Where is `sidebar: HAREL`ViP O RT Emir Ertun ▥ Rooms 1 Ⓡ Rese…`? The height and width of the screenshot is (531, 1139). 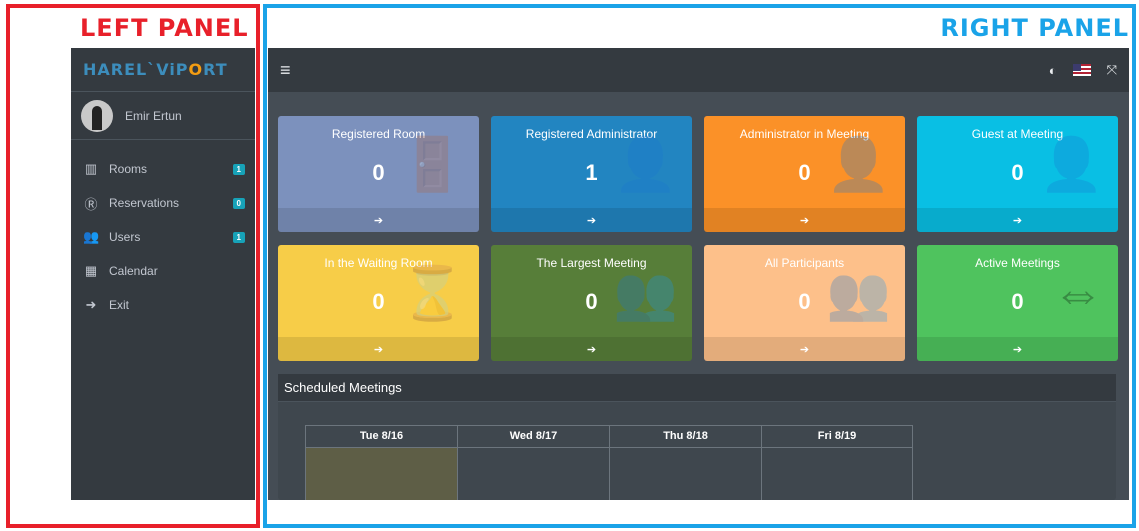 sidebar: HAREL`ViP O RT Emir Ertun ▥ Rooms 1 Ⓡ Rese… is located at coordinates (163, 274).